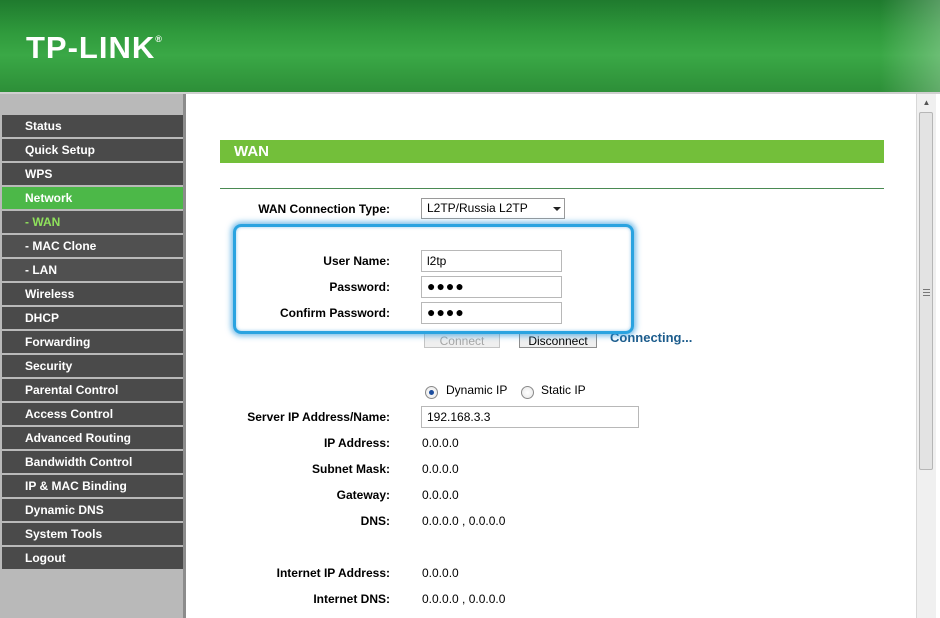 Image resolution: width=940 pixels, height=618 pixels. I want to click on sidebar-item-ip-mac-binding: IP & MAC Binding, so click(92, 486).